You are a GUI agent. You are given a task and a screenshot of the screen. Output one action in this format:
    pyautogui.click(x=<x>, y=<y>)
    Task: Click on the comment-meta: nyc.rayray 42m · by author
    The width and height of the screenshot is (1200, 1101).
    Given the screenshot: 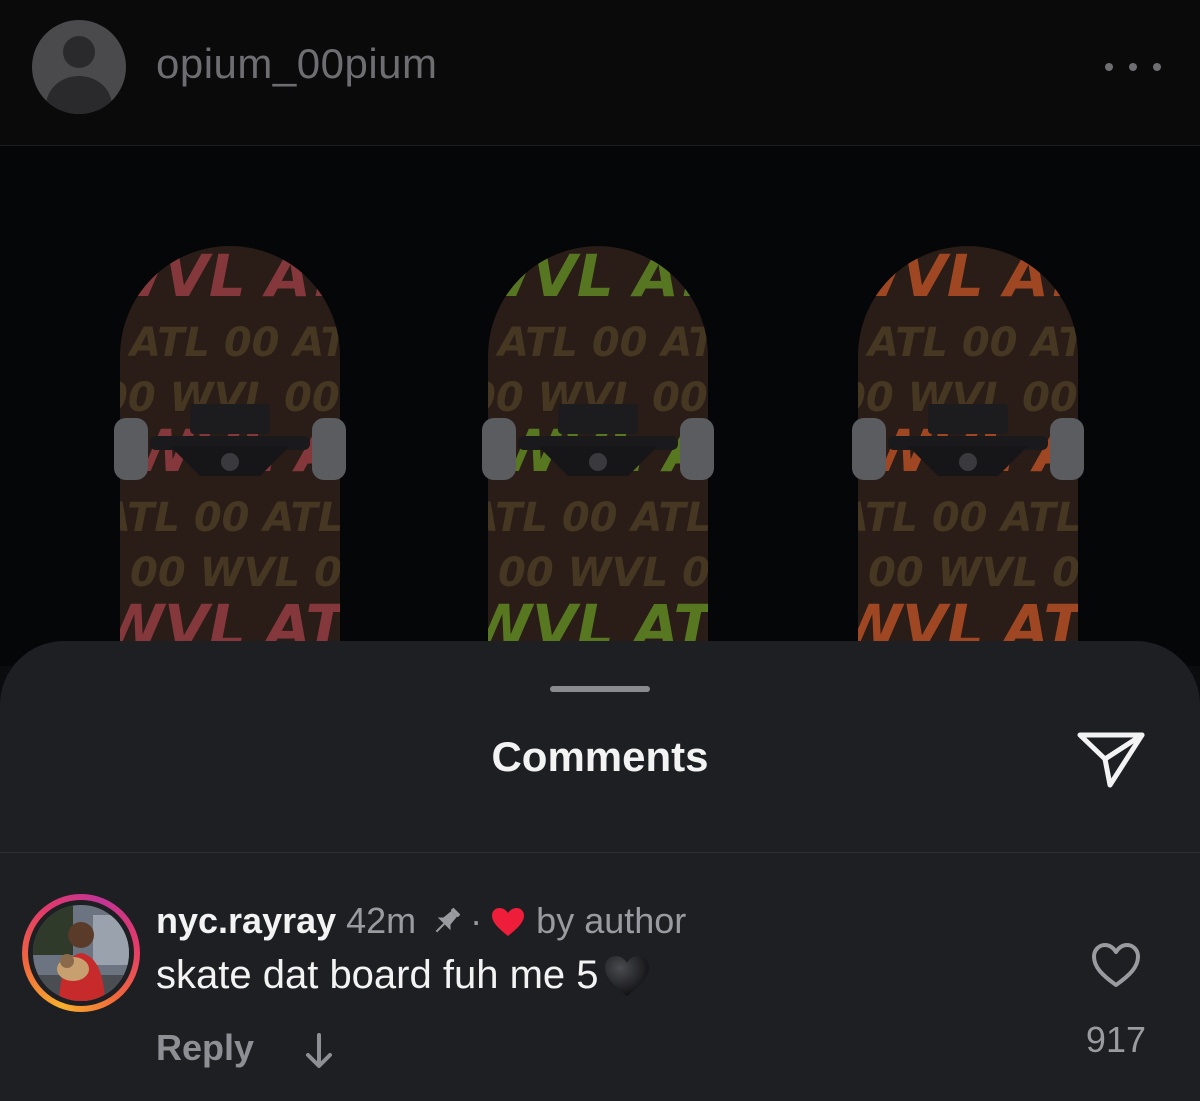 What is the action you would take?
    pyautogui.click(x=421, y=921)
    